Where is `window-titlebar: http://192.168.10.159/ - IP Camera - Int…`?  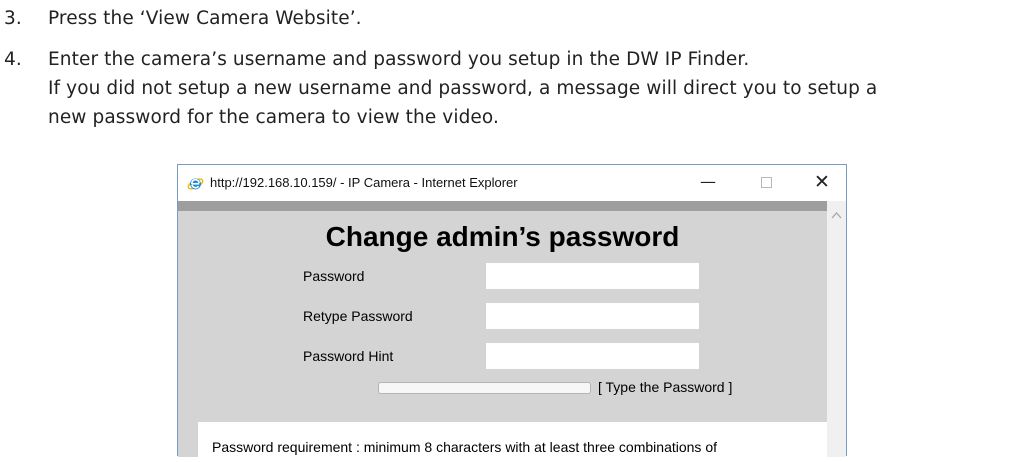
window-titlebar: http://192.168.10.159/ - IP Camera - Int… is located at coordinates (512, 183).